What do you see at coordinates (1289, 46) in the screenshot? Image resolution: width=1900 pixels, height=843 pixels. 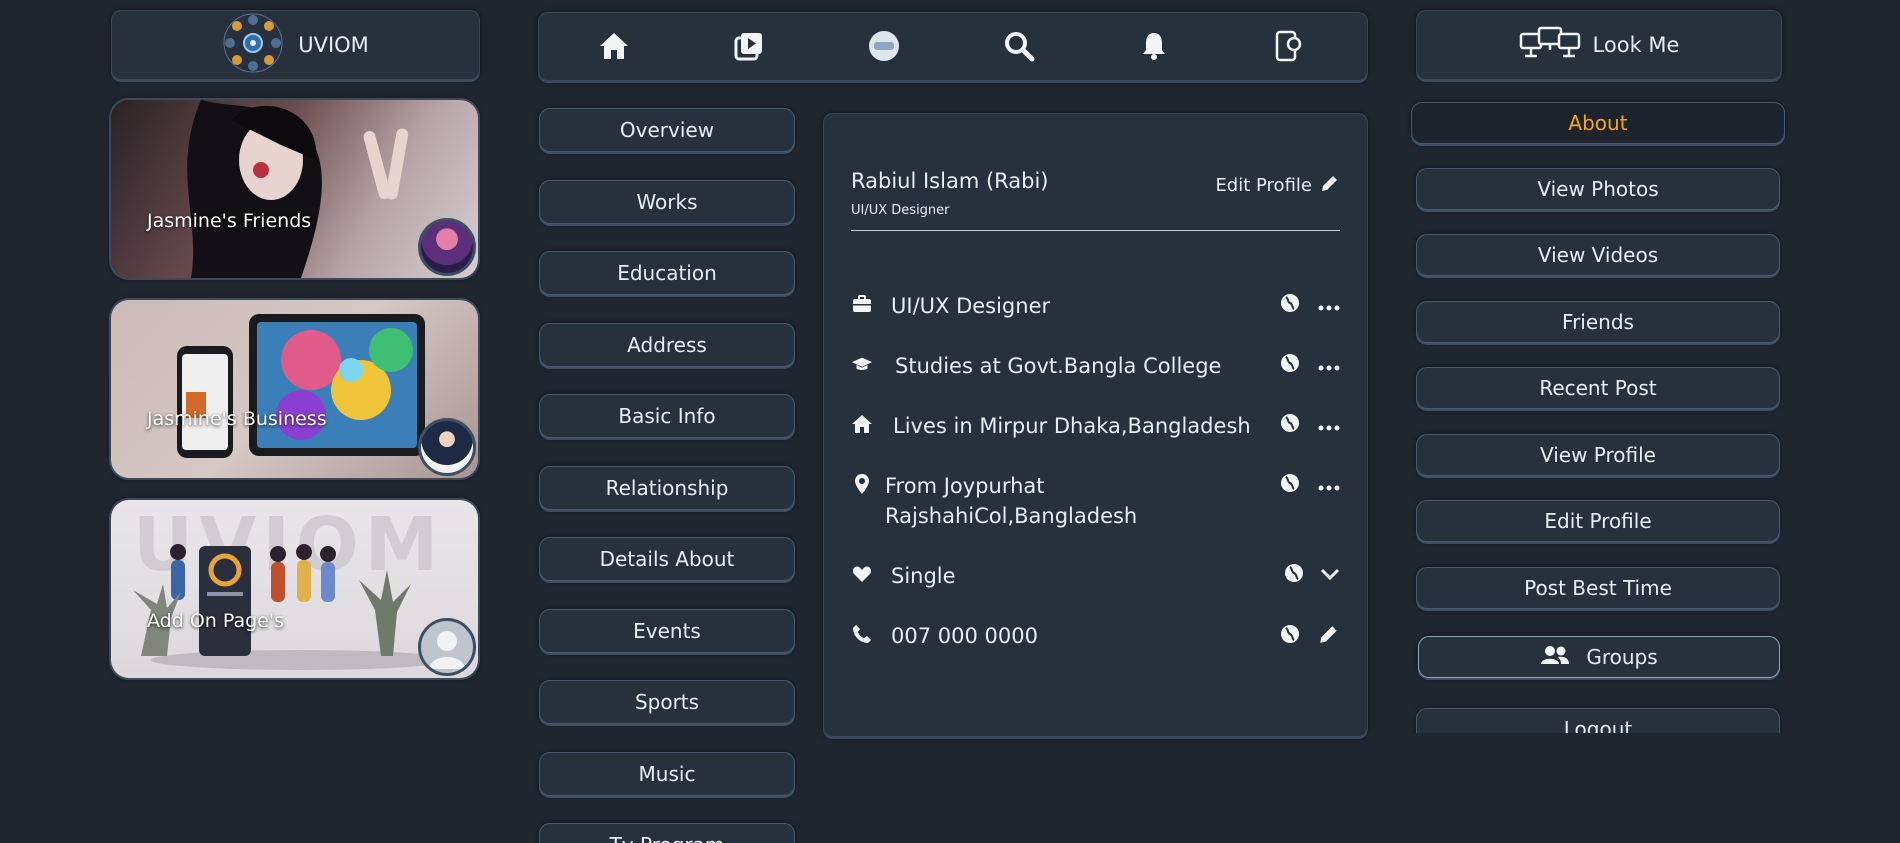 I see `phone-settings-icon` at bounding box center [1289, 46].